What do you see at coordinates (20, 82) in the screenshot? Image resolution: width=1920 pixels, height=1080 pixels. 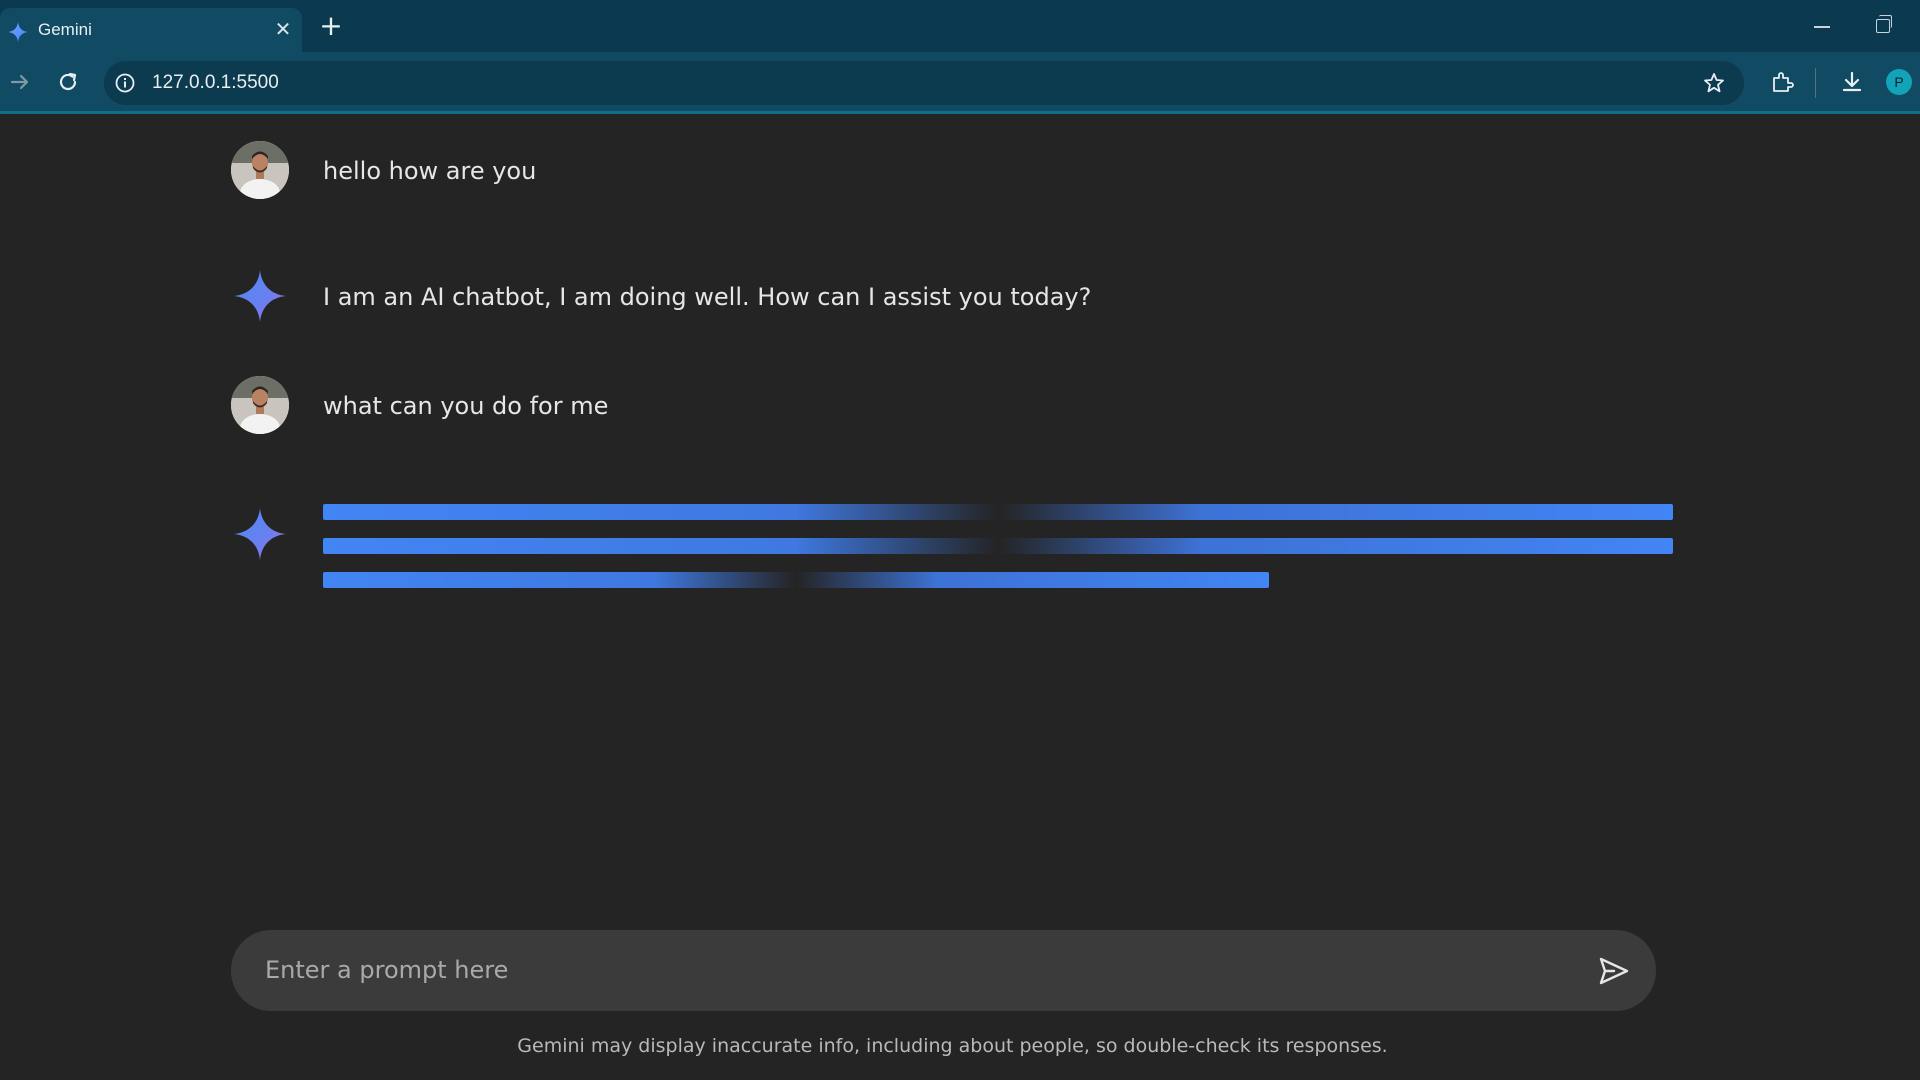 I see `forward-icon` at bounding box center [20, 82].